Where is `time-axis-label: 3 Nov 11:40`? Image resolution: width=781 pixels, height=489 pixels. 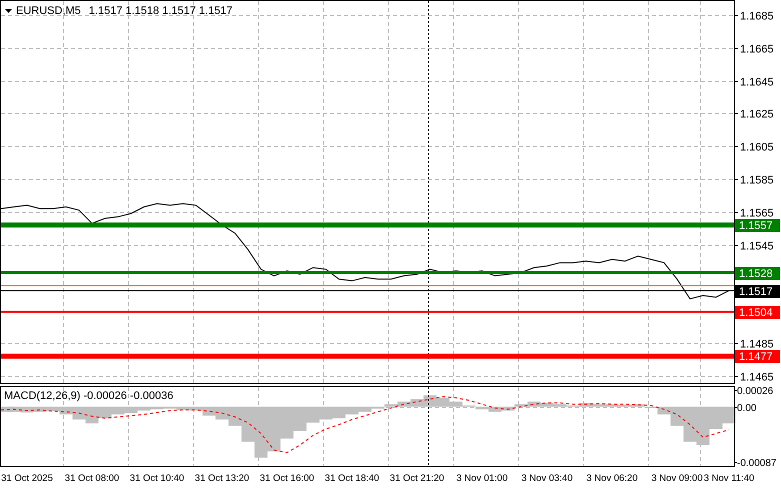
time-axis-label: 3 Nov 11:40 is located at coordinates (729, 478).